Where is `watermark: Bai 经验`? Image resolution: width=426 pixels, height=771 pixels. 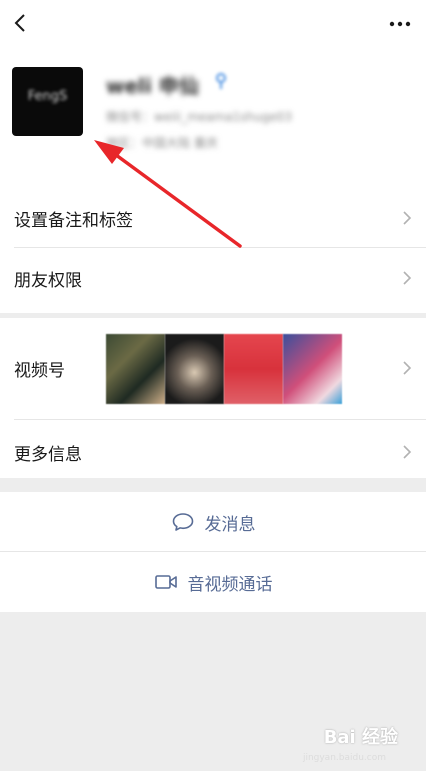
watermark: Bai 经验 is located at coordinates (360, 737).